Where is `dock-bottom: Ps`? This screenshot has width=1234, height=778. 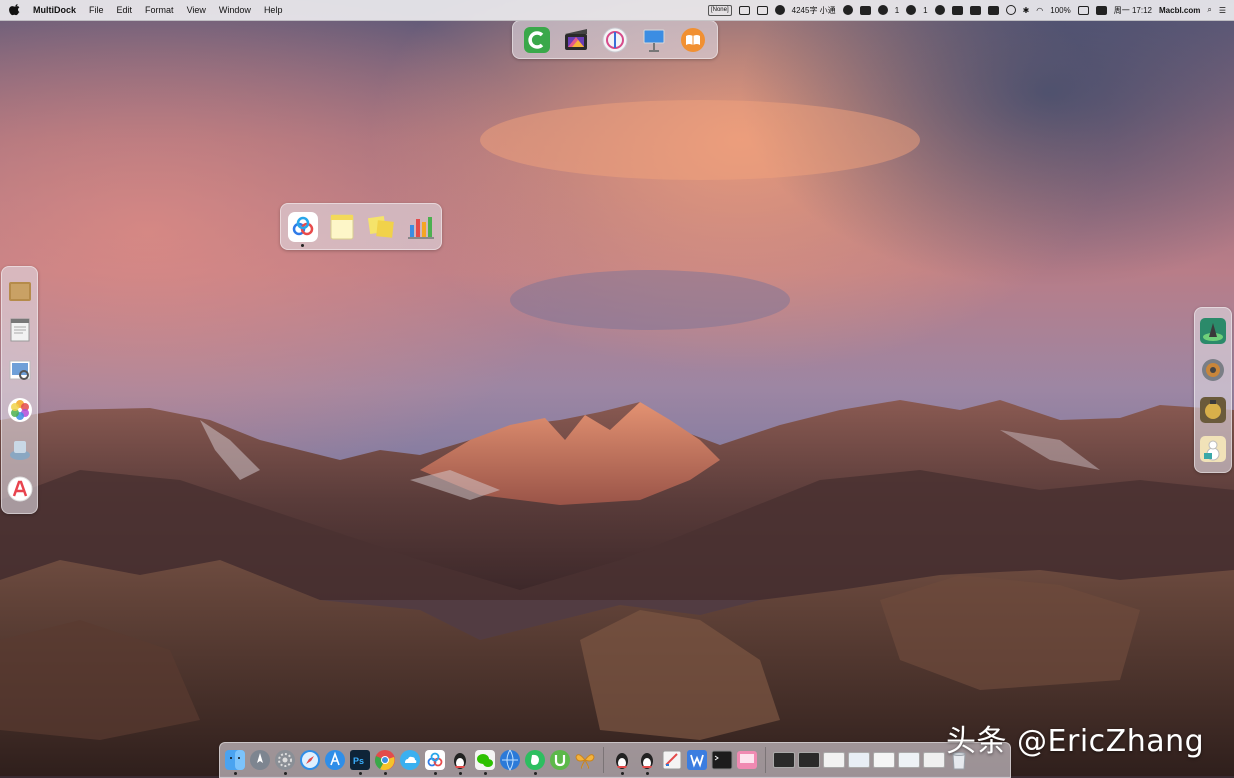
dock-bottom: Ps is located at coordinates (615, 760).